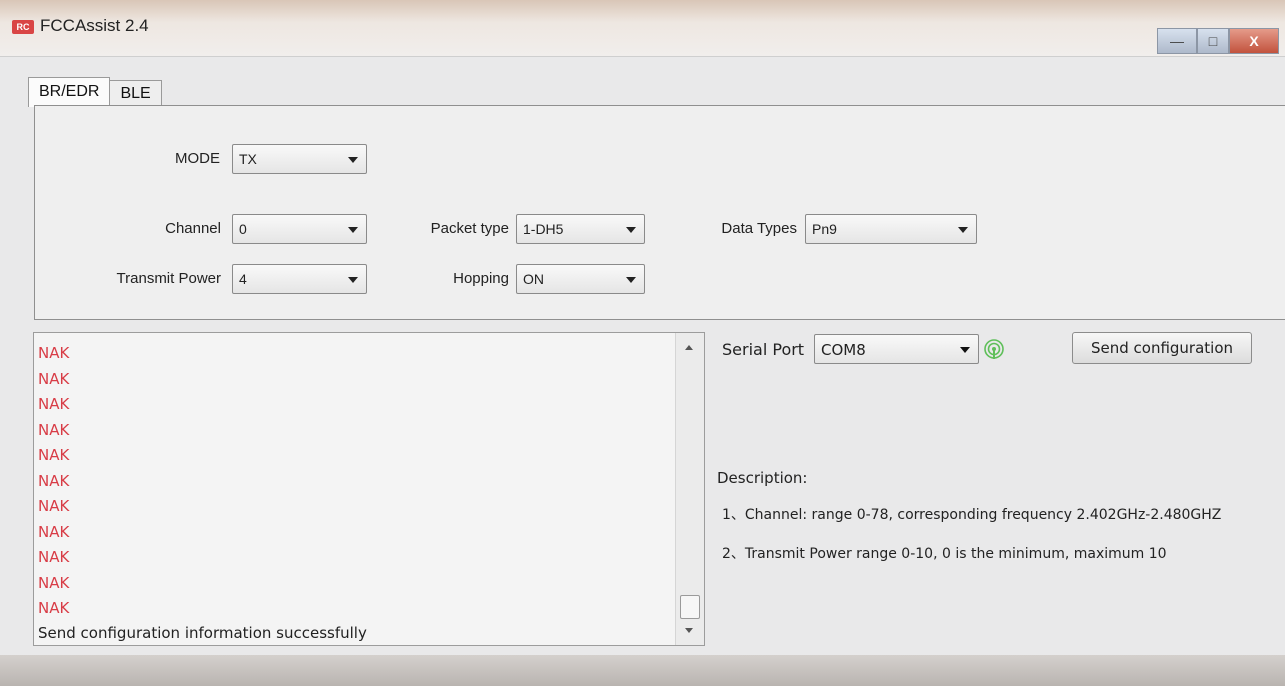 This screenshot has height=686, width=1285. What do you see at coordinates (689, 630) in the screenshot?
I see `scroll-down-icon` at bounding box center [689, 630].